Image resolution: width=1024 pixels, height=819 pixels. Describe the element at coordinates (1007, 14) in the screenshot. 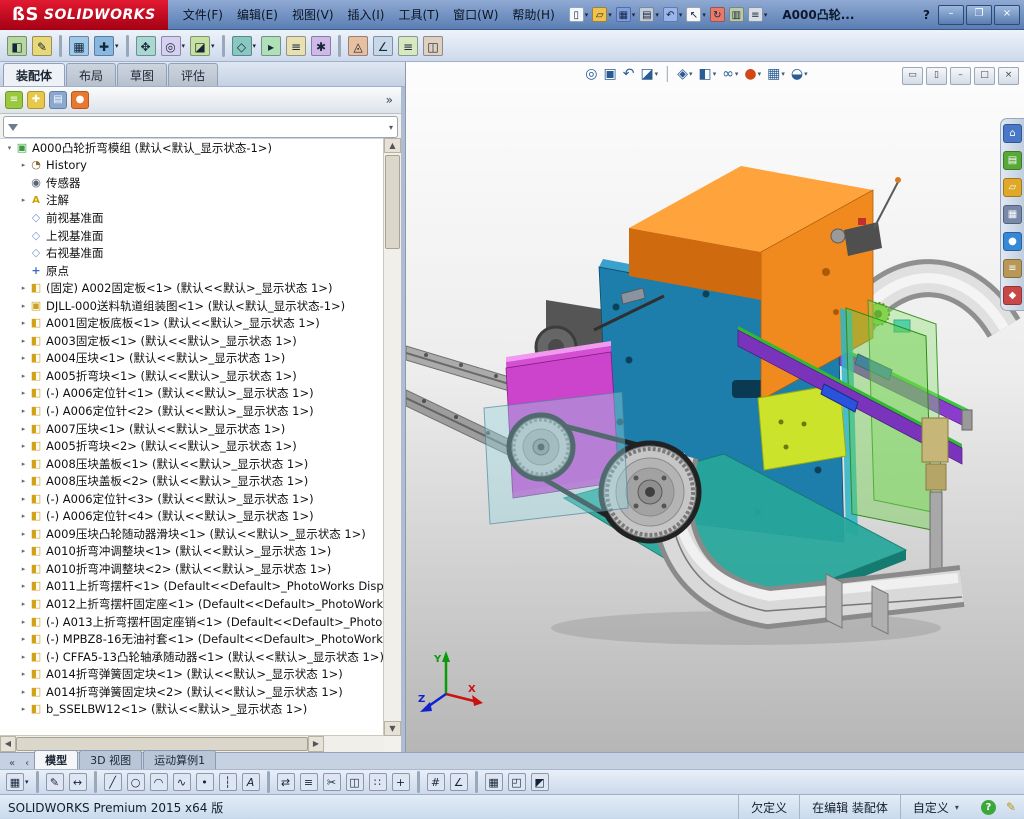

I see `close-button: ×` at that location.